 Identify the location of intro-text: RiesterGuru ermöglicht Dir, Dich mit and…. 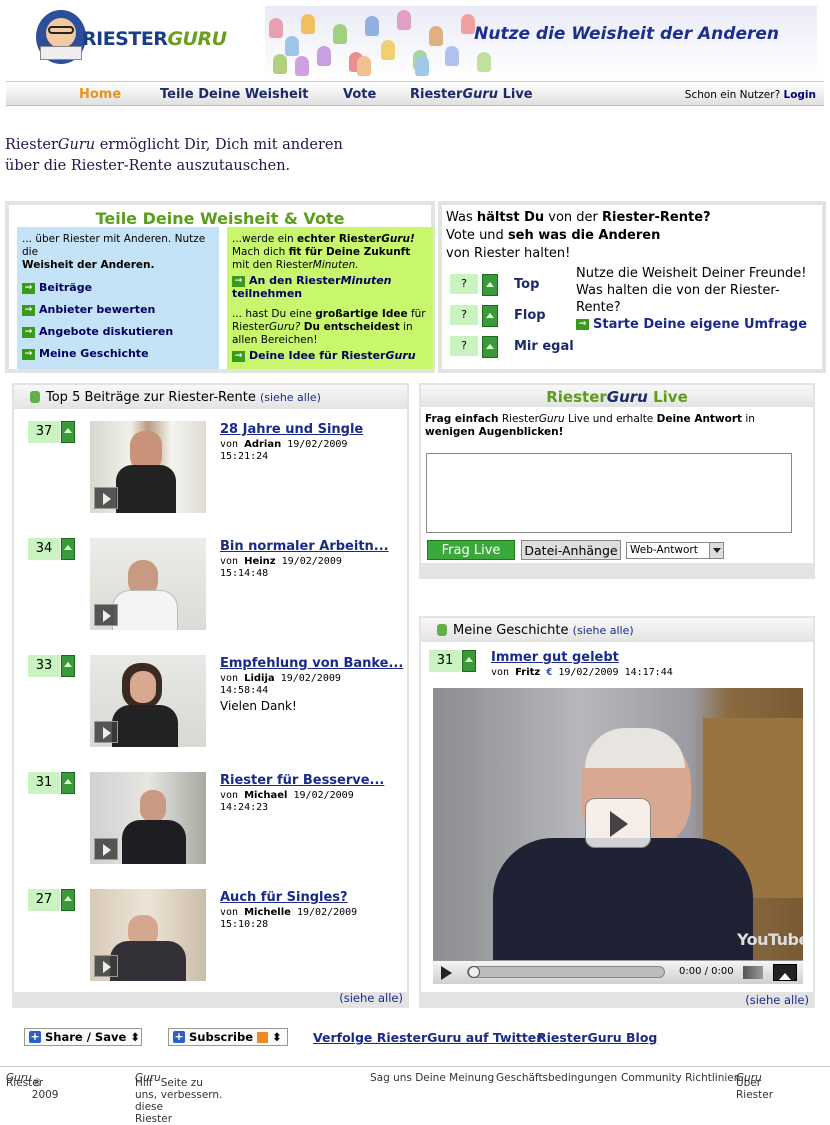
(174, 155).